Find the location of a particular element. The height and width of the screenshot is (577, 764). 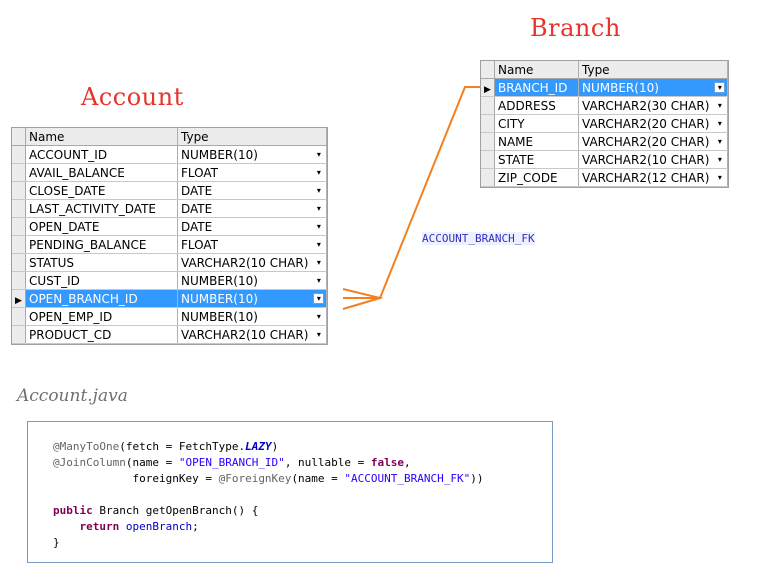

table-row: ▶ OPEN_BRANCH_ID NUMBER(10) ▾ is located at coordinates (170, 298).